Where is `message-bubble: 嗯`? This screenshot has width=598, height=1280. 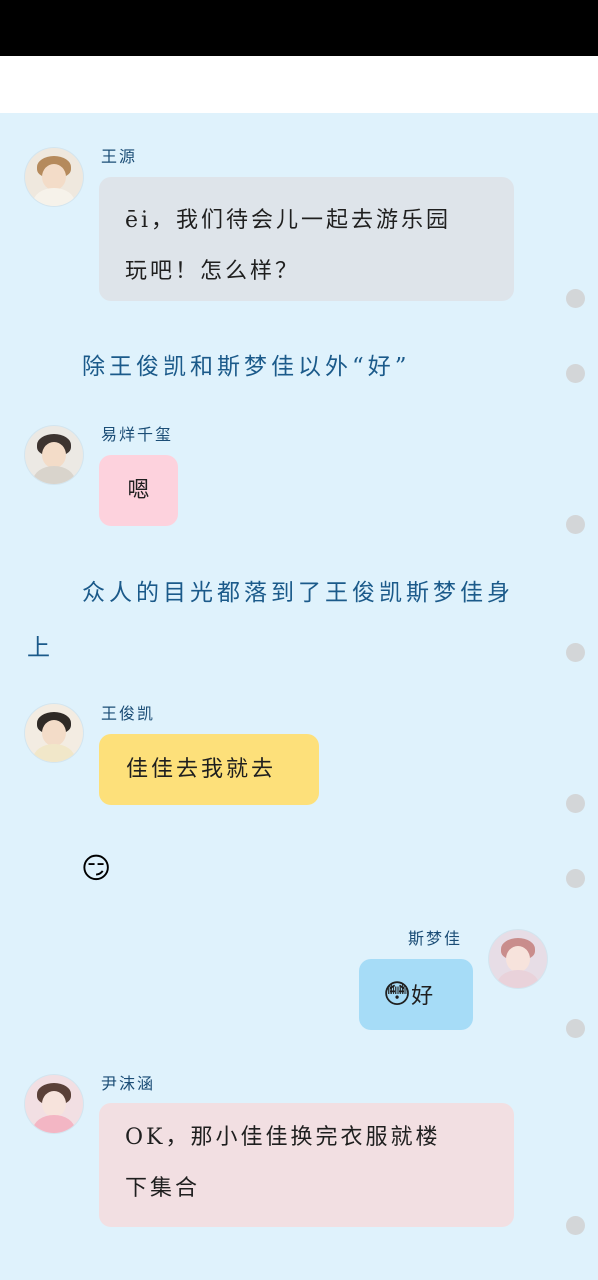 message-bubble: 嗯 is located at coordinates (138, 490).